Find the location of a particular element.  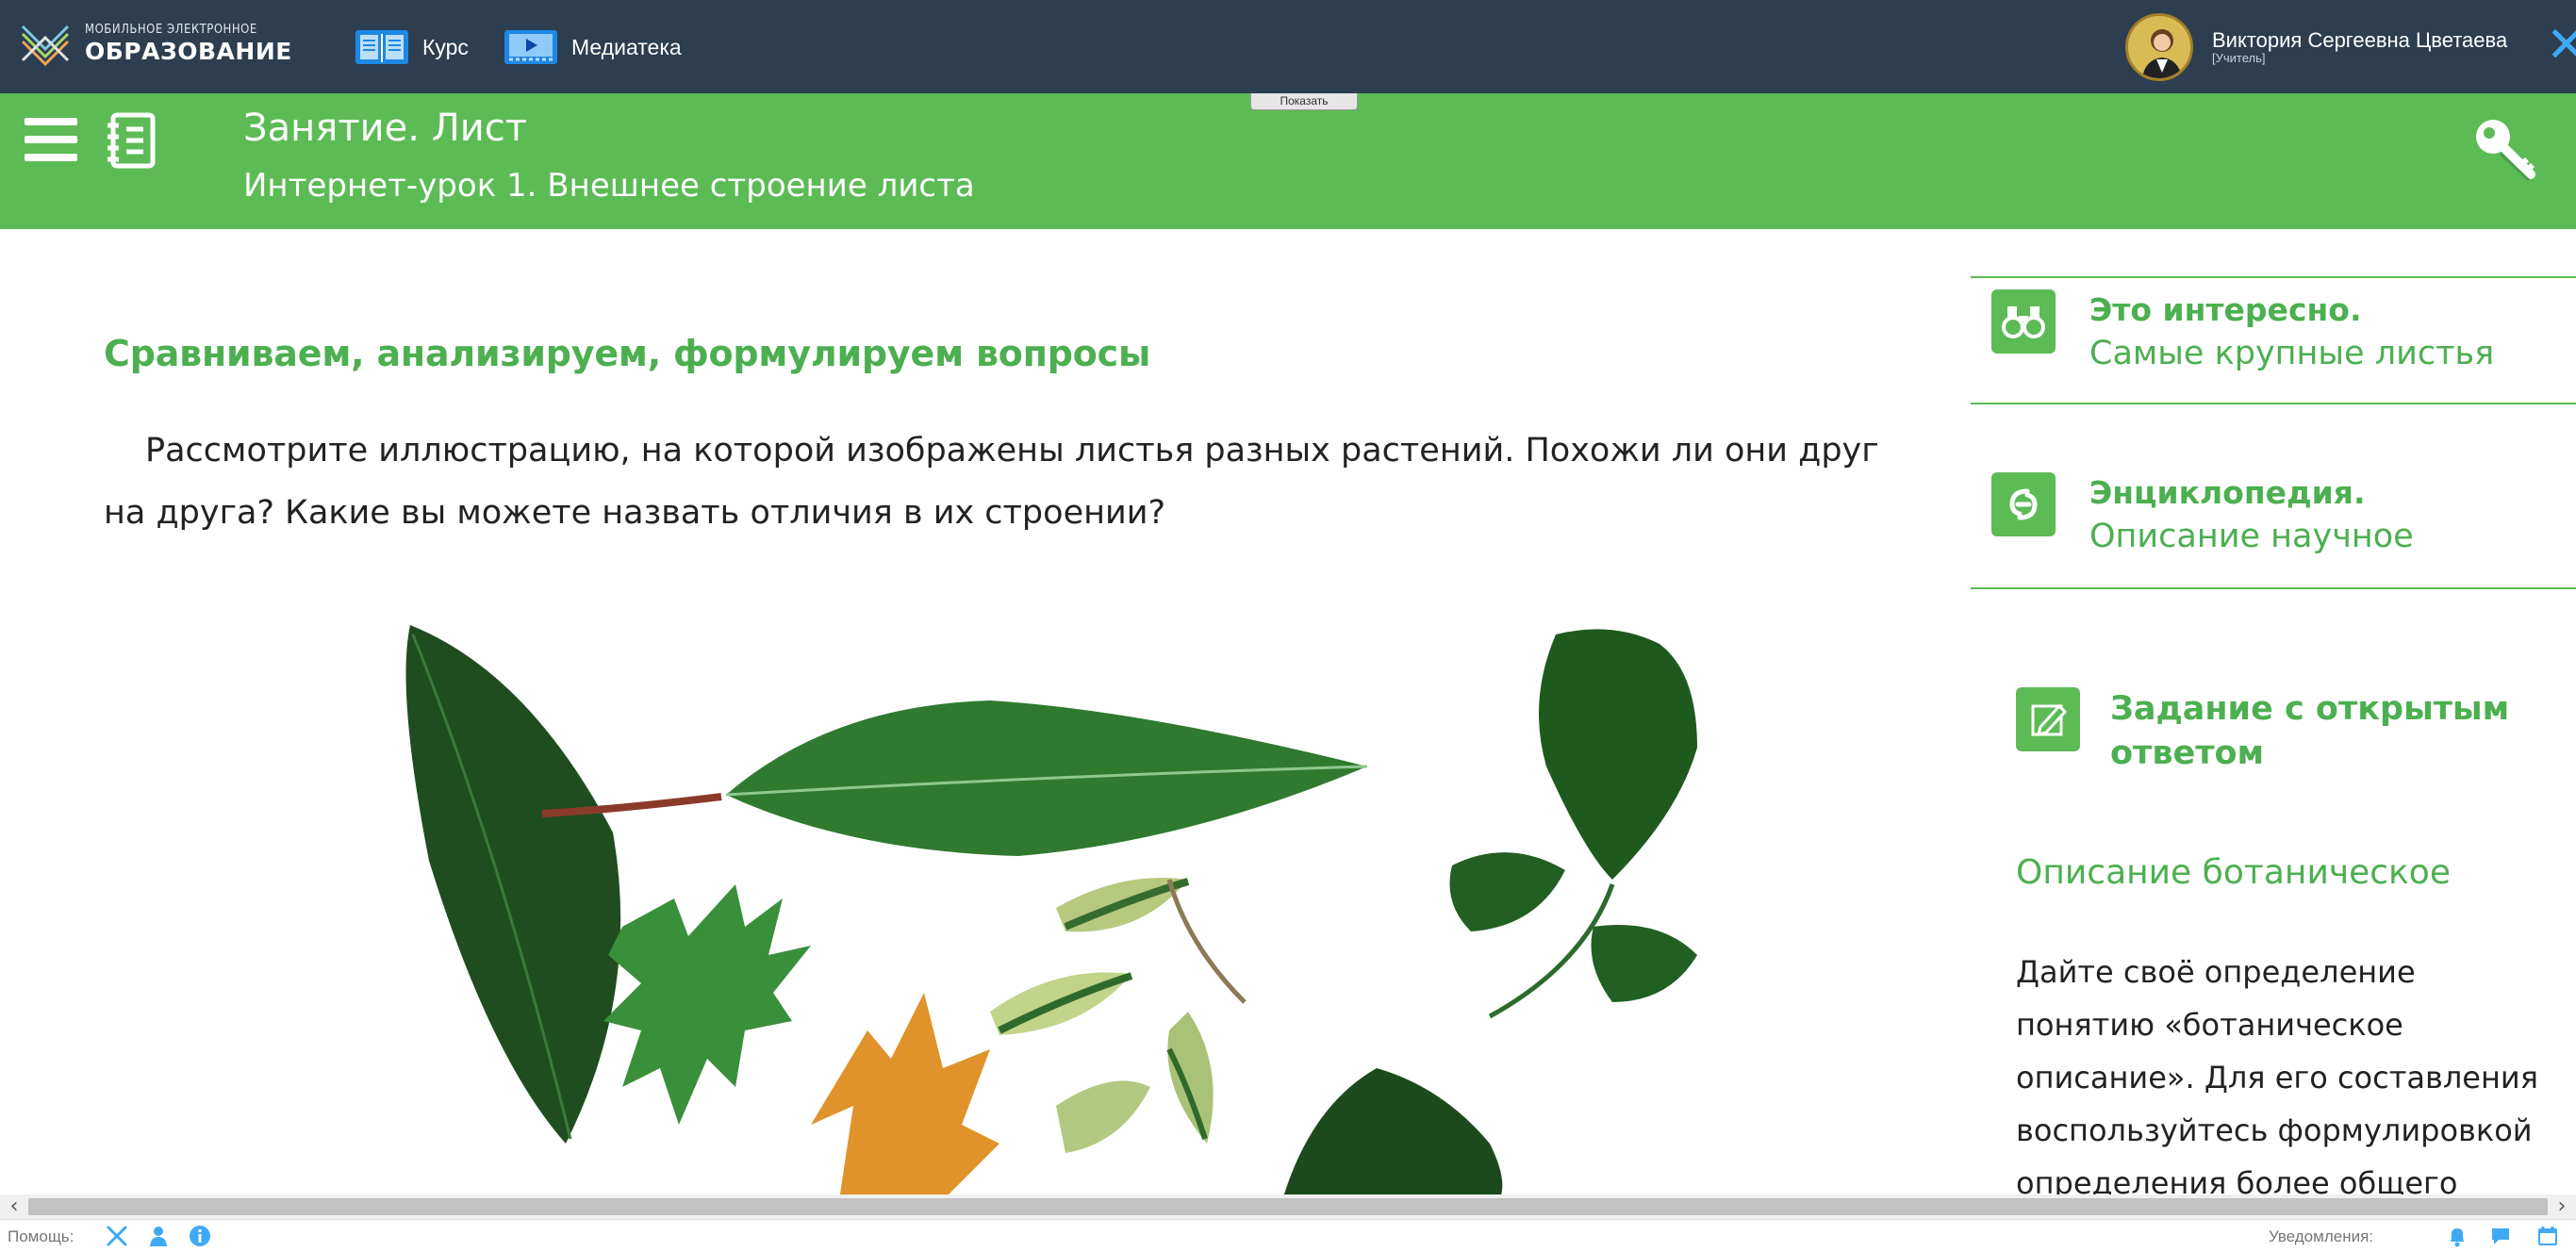

user-profile: Виктория Сергеевна Цветаева [Учитель] is located at coordinates (2316, 47).